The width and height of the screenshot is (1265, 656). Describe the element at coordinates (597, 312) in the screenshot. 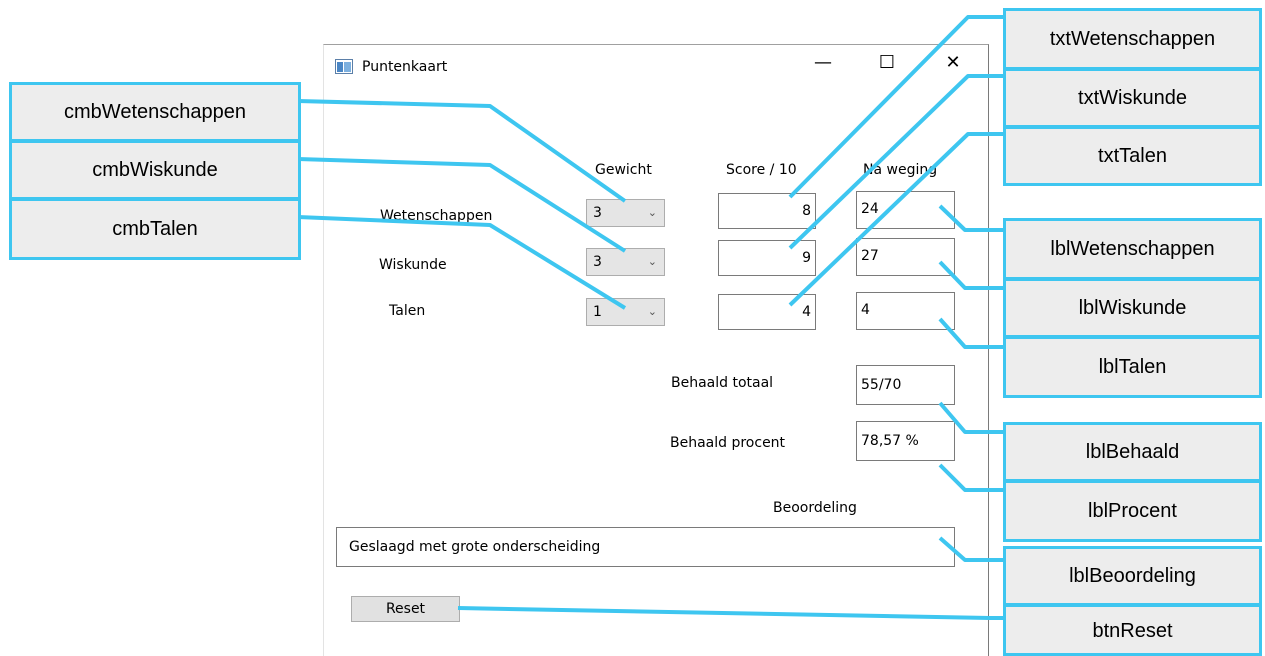

I see `cmb-value: 1` at that location.